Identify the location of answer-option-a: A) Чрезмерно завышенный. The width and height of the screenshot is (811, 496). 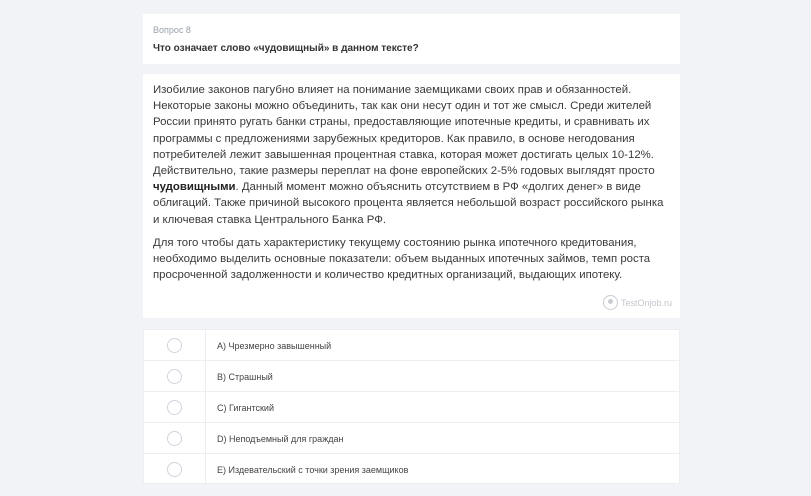
(411, 345).